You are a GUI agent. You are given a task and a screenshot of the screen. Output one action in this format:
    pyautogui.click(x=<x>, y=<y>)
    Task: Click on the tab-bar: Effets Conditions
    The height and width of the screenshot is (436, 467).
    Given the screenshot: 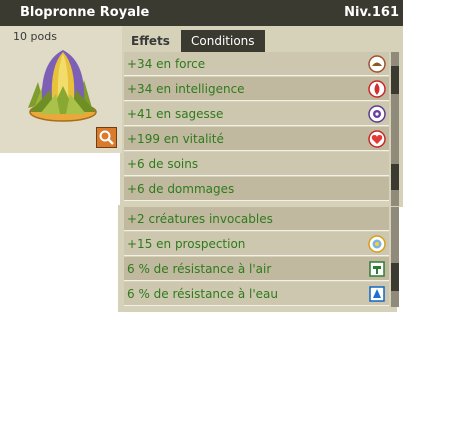 What is the action you would take?
    pyautogui.click(x=262, y=39)
    